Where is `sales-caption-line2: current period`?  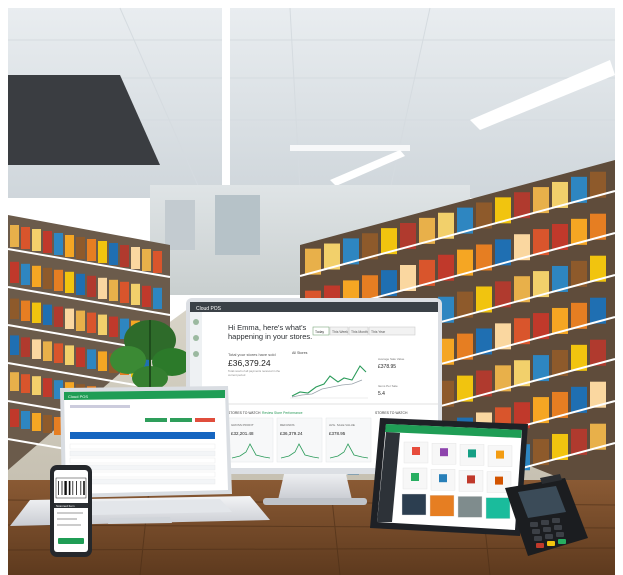
sales-caption-line2: current period is located at coordinates (237, 375).